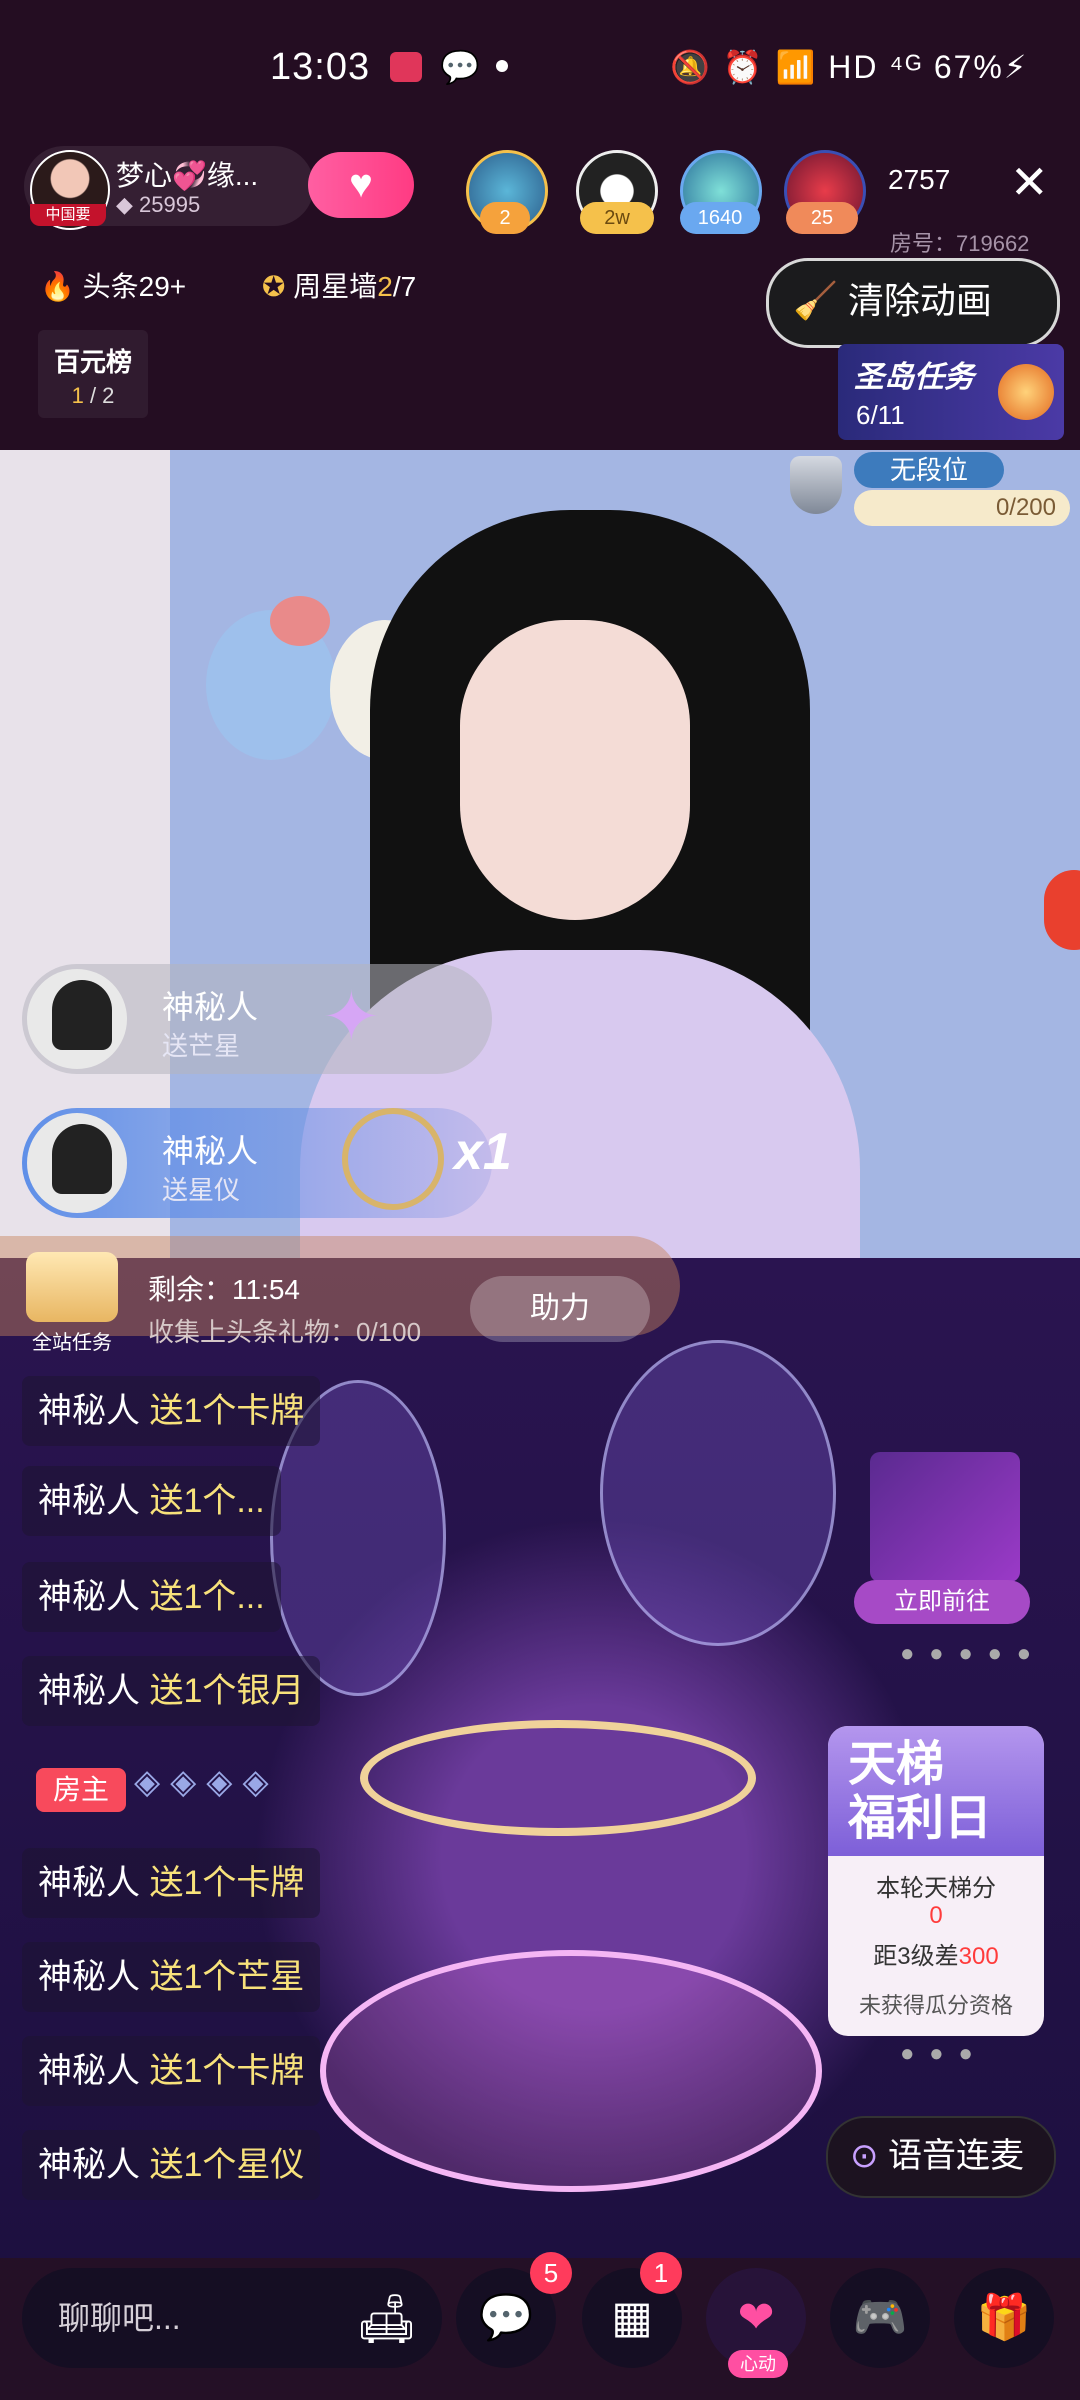 The height and width of the screenshot is (2400, 1080). Describe the element at coordinates (962, 508) in the screenshot. I see `rank-progress: 0/200` at that location.